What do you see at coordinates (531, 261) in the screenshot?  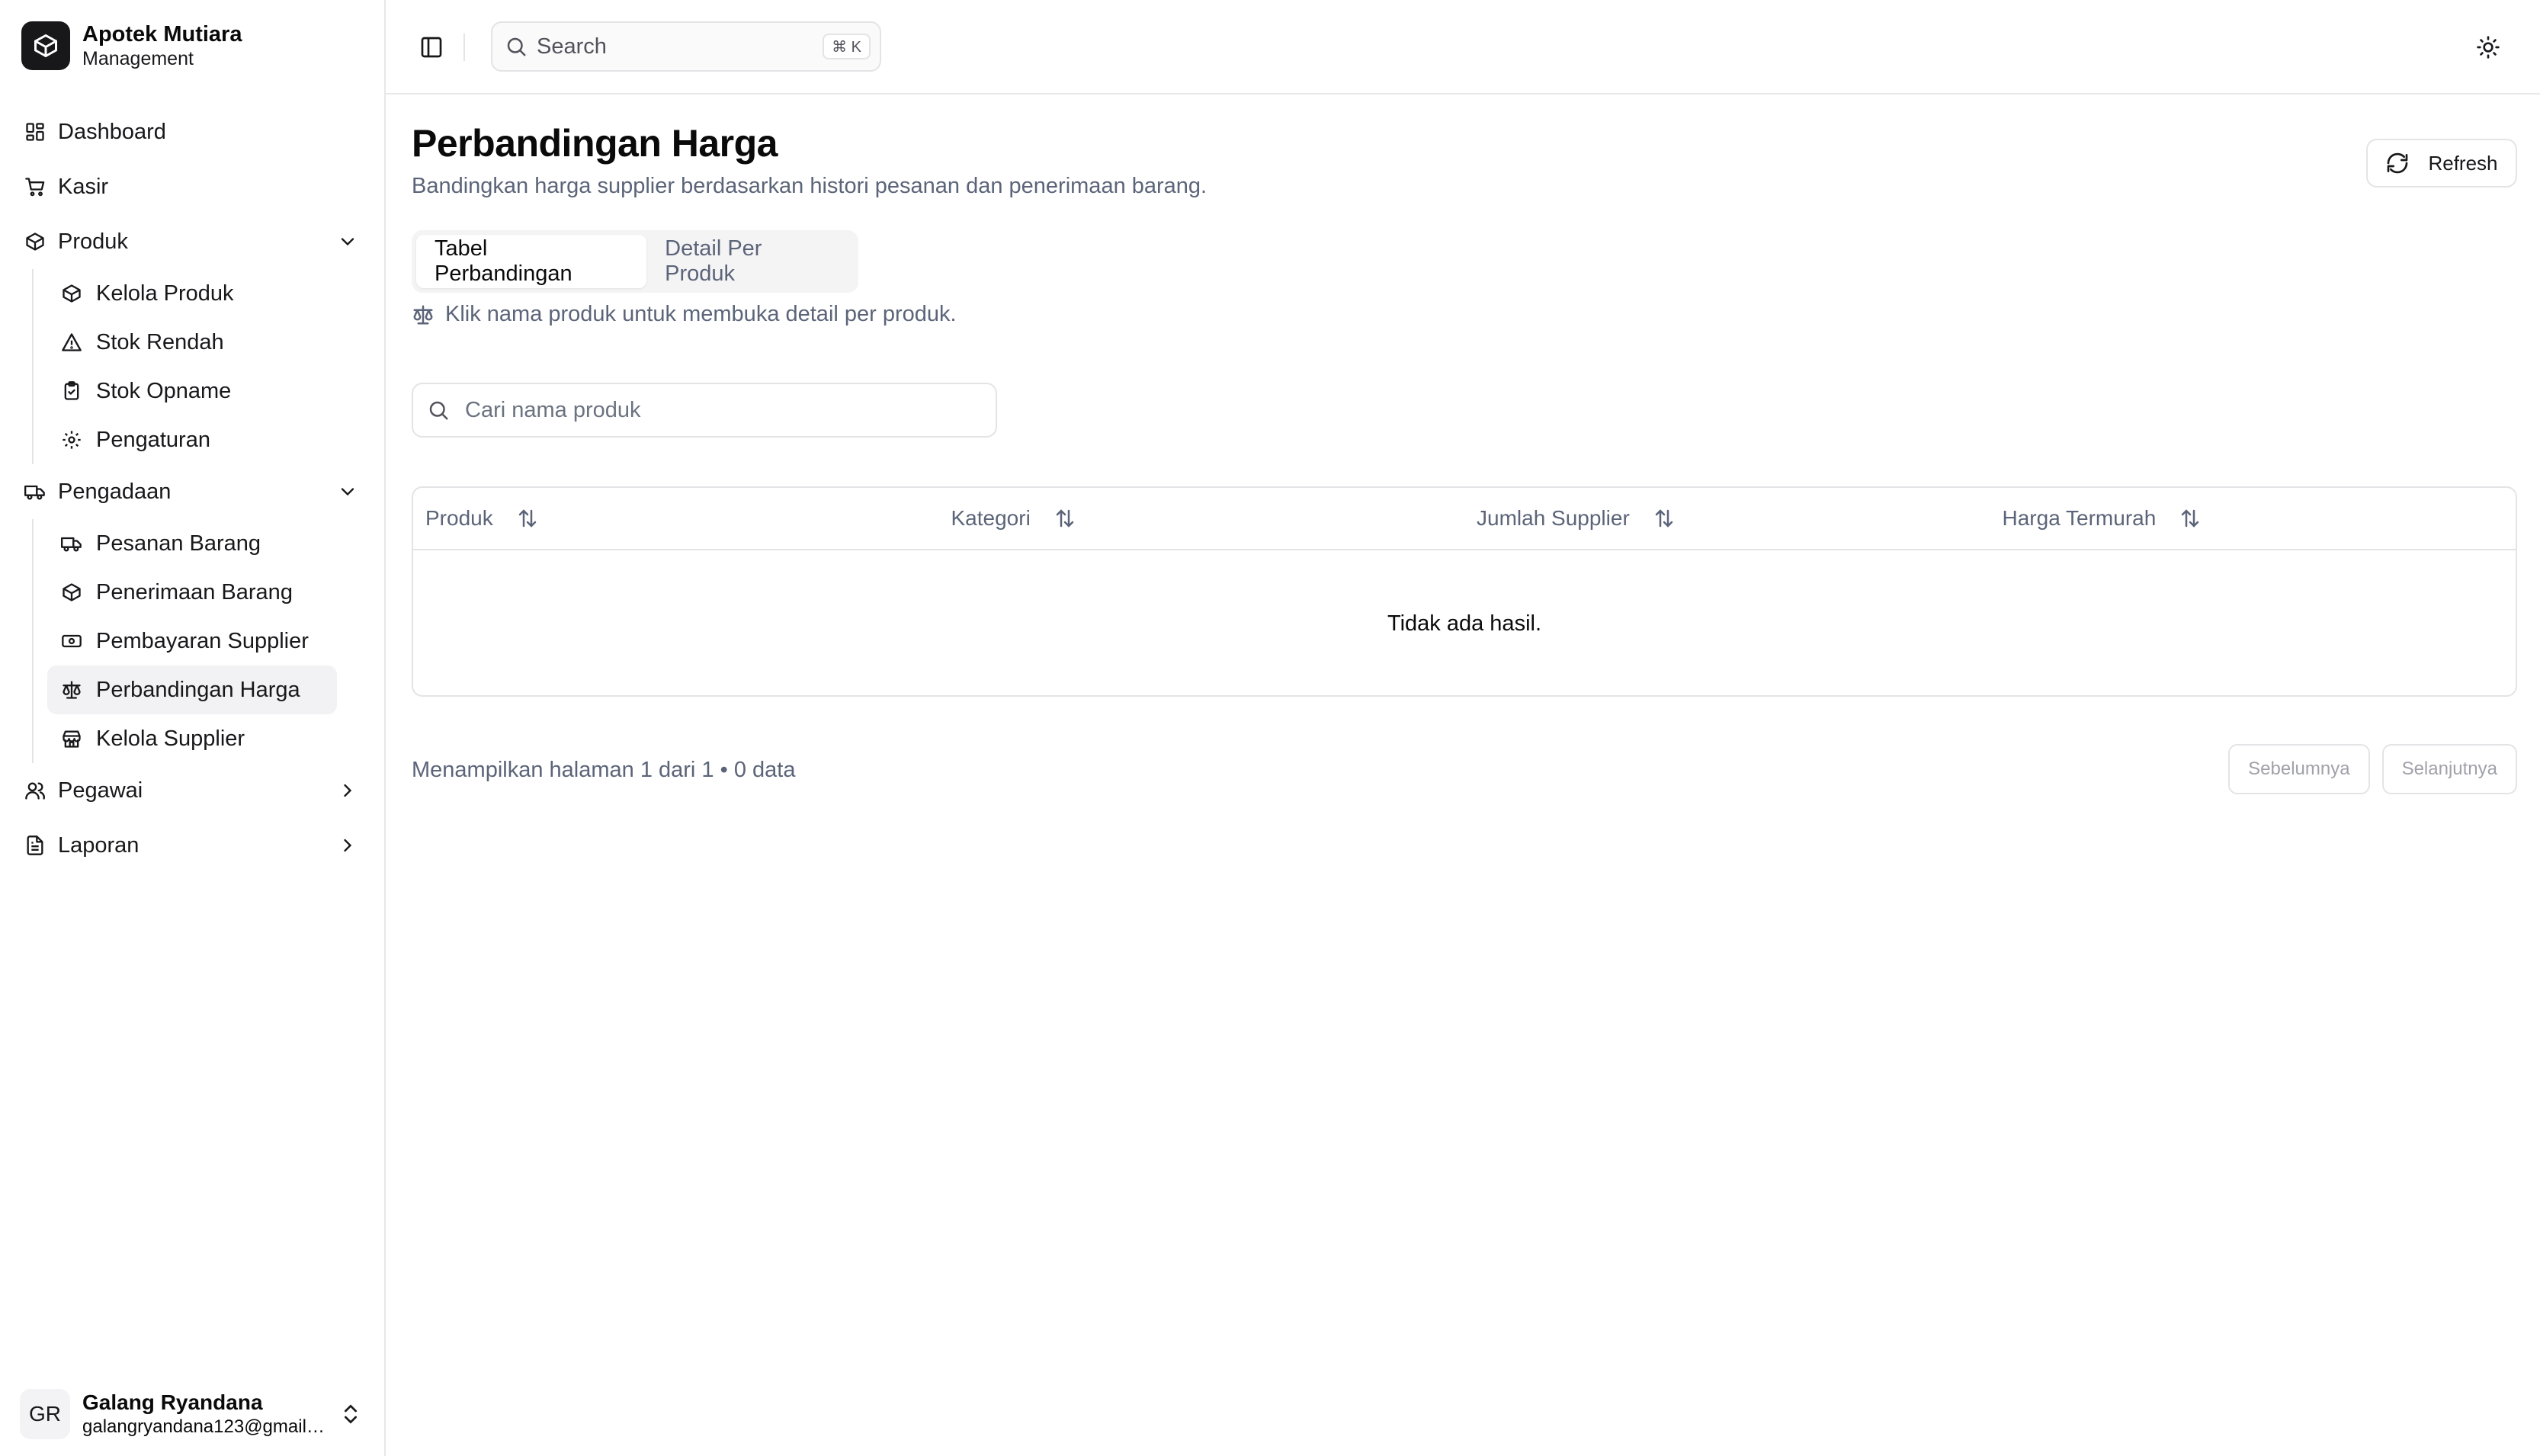 I see `tab-tabel-perbandingan: Tabel Perbandingan` at bounding box center [531, 261].